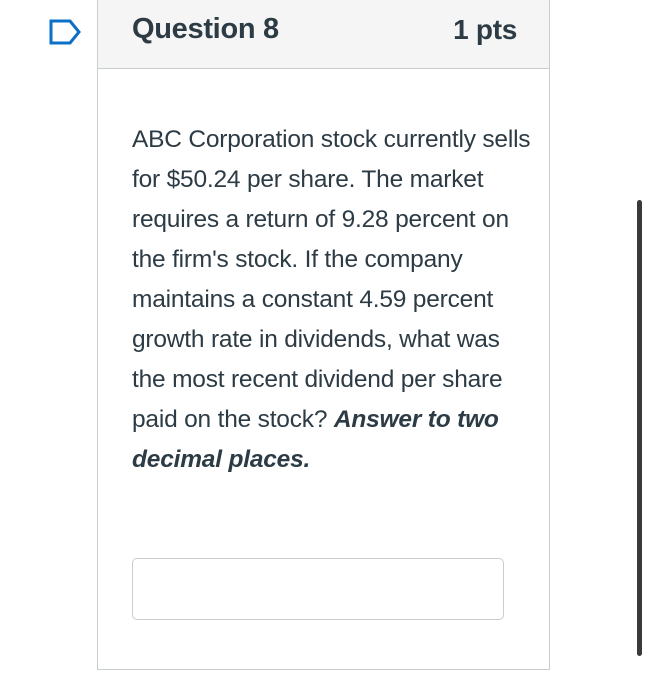  What do you see at coordinates (318, 589) in the screenshot?
I see `answer-input` at bounding box center [318, 589].